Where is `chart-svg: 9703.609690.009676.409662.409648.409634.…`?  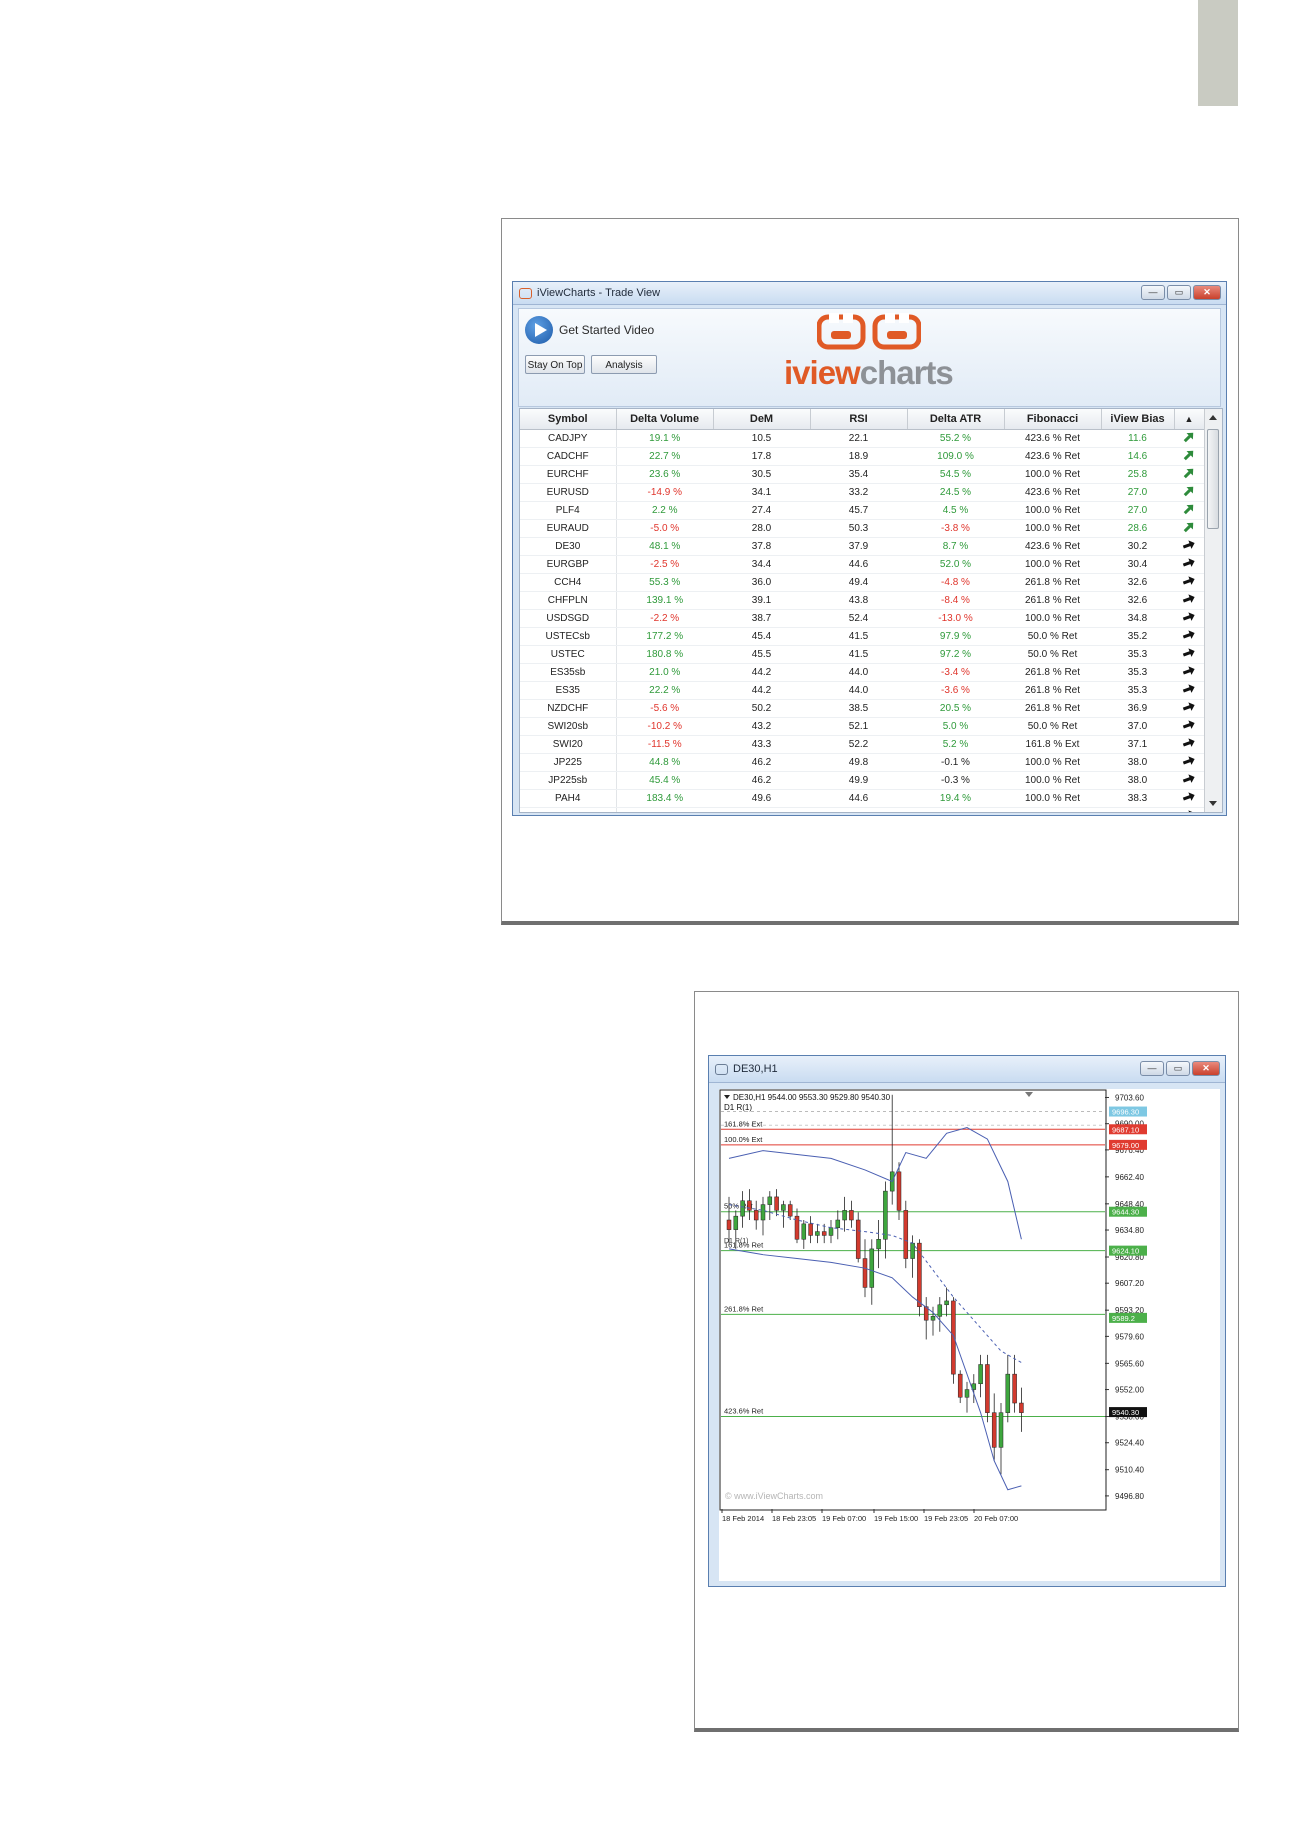 chart-svg: 9703.609690.009676.409662.409648.409634.… is located at coordinates (969, 1335).